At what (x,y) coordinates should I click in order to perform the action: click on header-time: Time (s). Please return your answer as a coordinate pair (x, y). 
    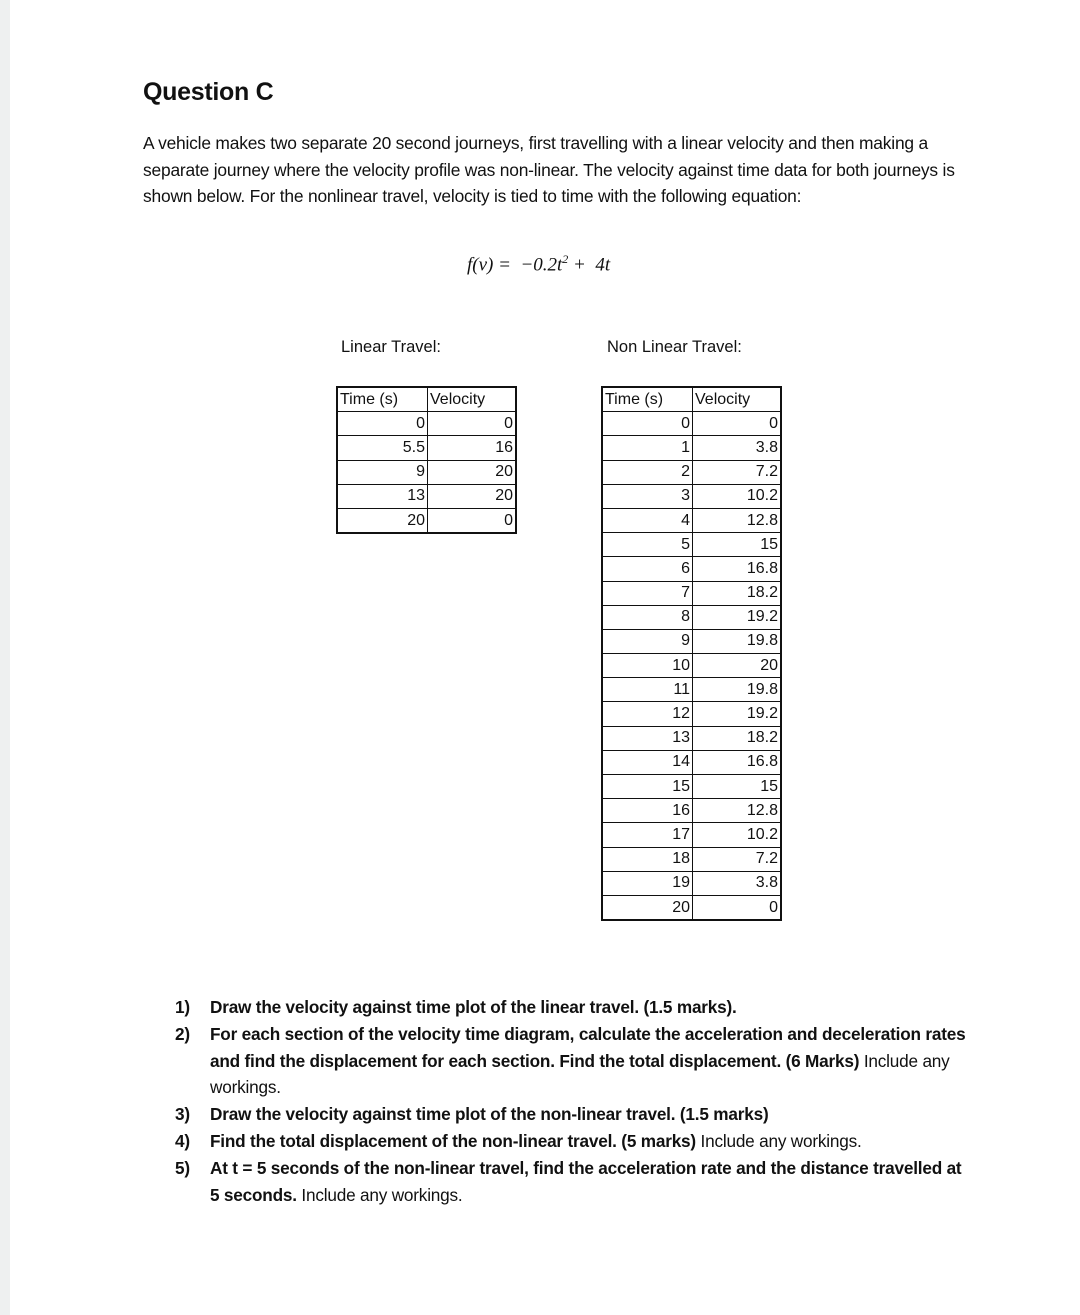
    Looking at the image, I should click on (647, 399).